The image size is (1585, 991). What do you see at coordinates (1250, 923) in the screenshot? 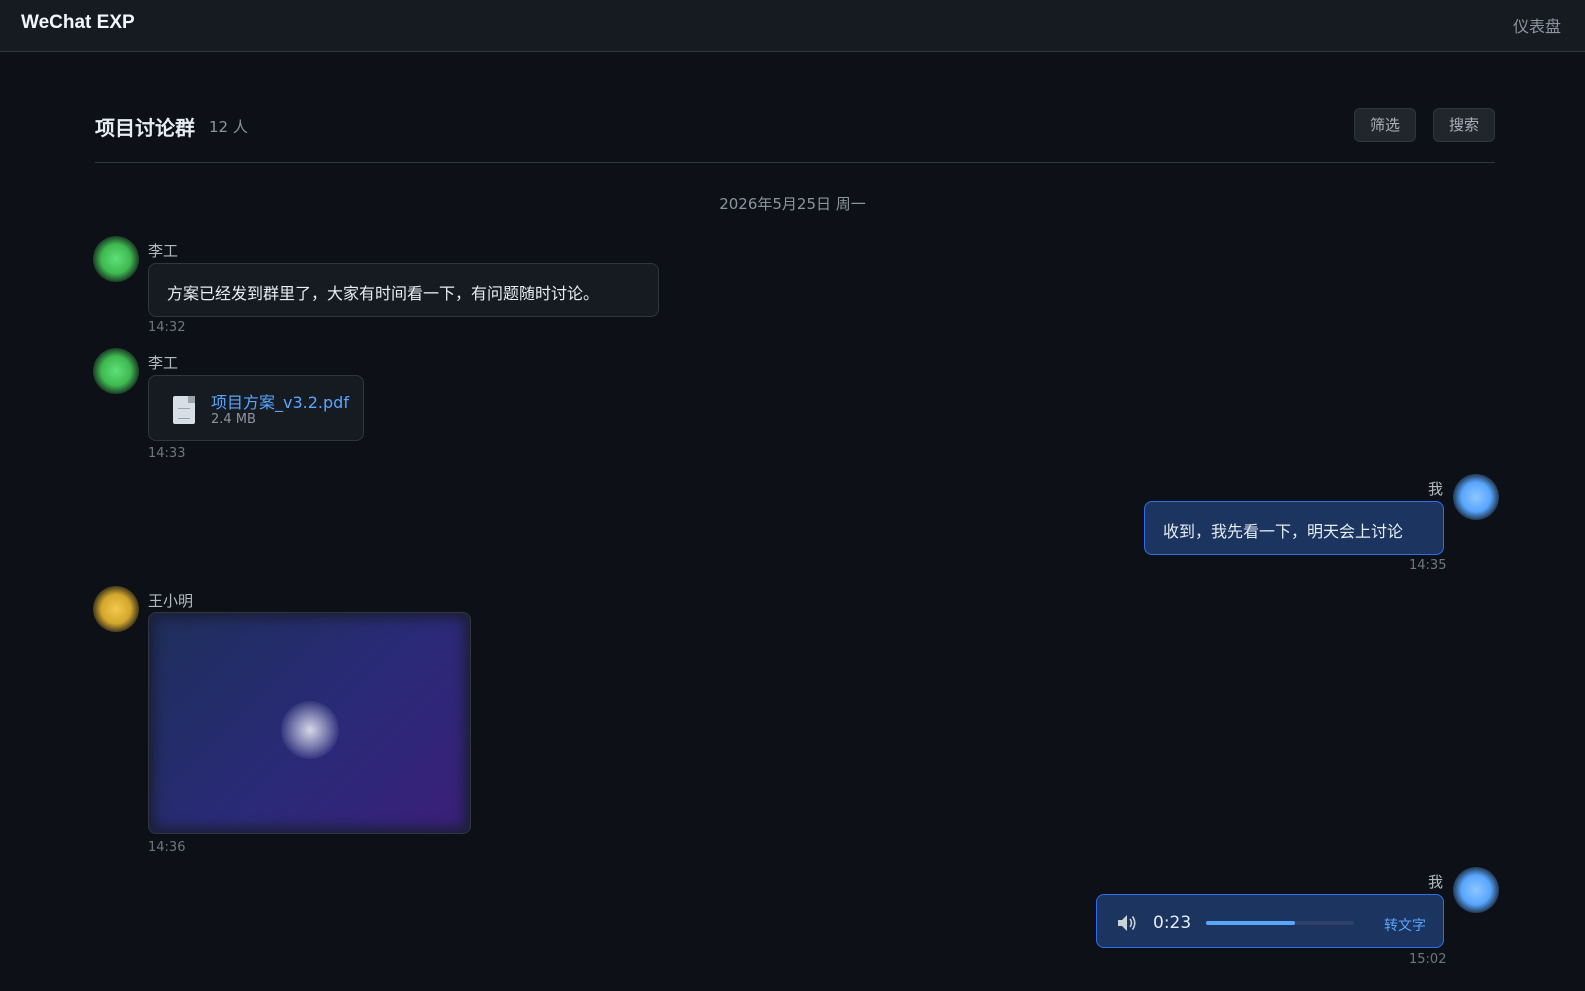
I see `voice-progress-fill` at bounding box center [1250, 923].